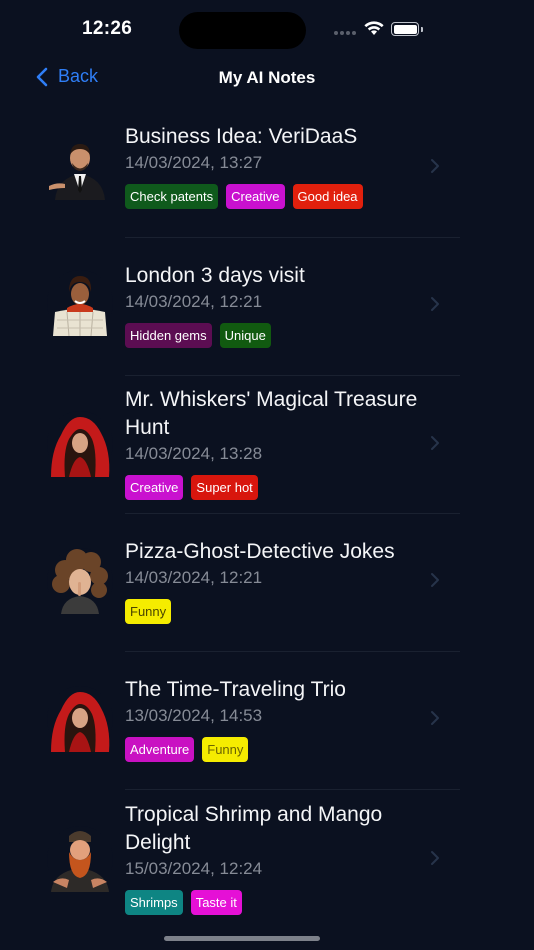  I want to click on battery-cap, so click(422, 29).